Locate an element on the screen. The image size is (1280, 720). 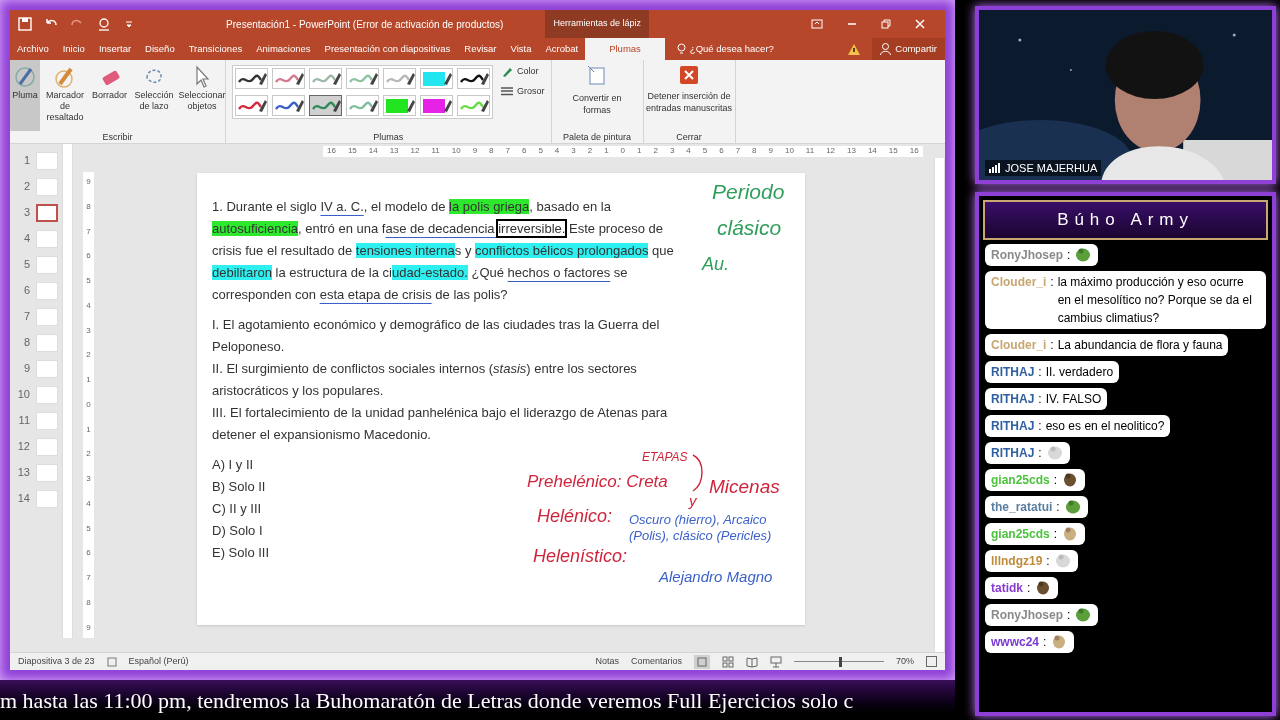
slide-thumbnail is located at coordinates (47, 213).